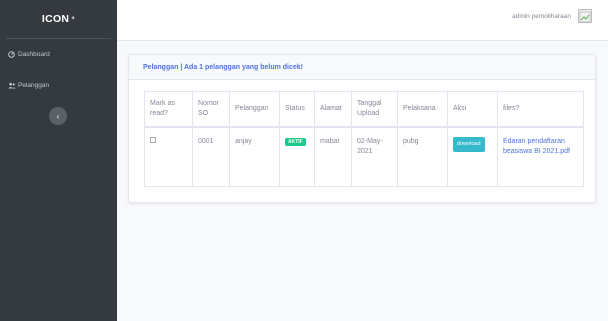 The width and height of the screenshot is (608, 321). I want to click on col-aksi: Aksi, so click(472, 109).